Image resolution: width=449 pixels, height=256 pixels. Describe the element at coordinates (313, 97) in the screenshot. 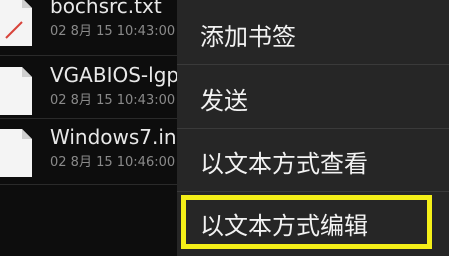

I see `menu-item-send: 发送` at that location.